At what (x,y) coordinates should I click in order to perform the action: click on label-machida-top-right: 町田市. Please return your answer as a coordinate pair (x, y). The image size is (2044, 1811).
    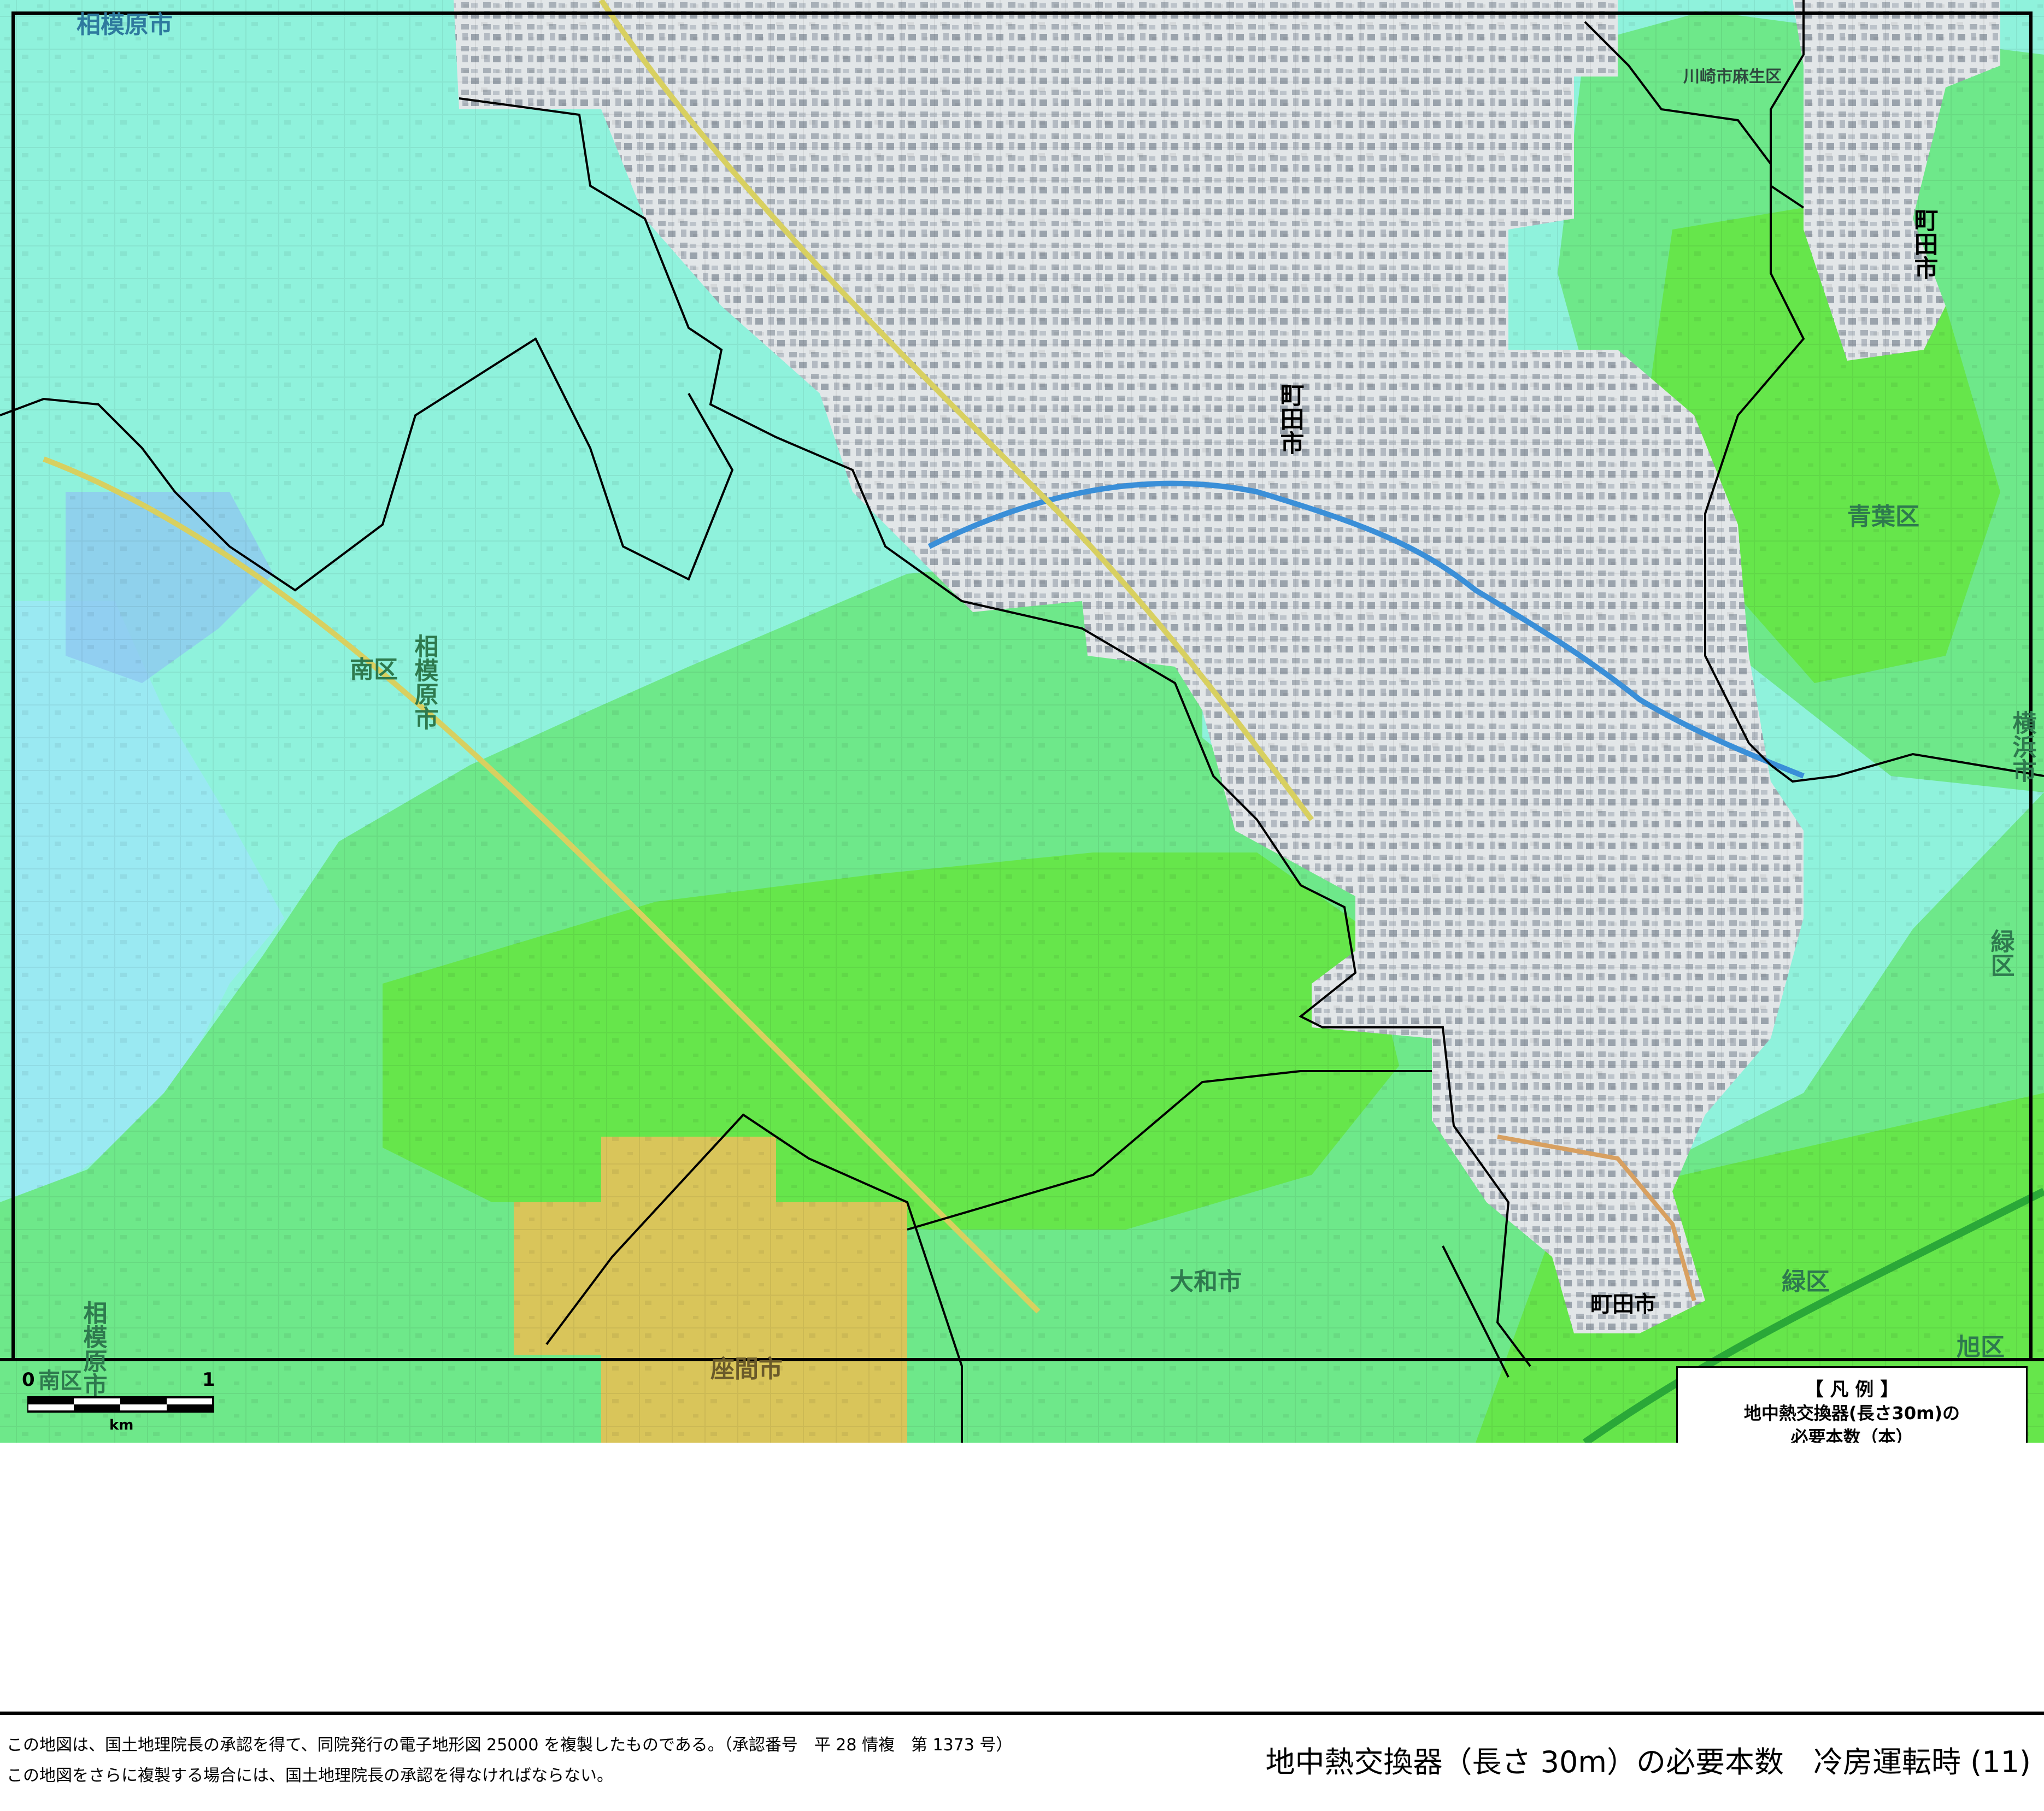
    Looking at the image, I should click on (1924, 244).